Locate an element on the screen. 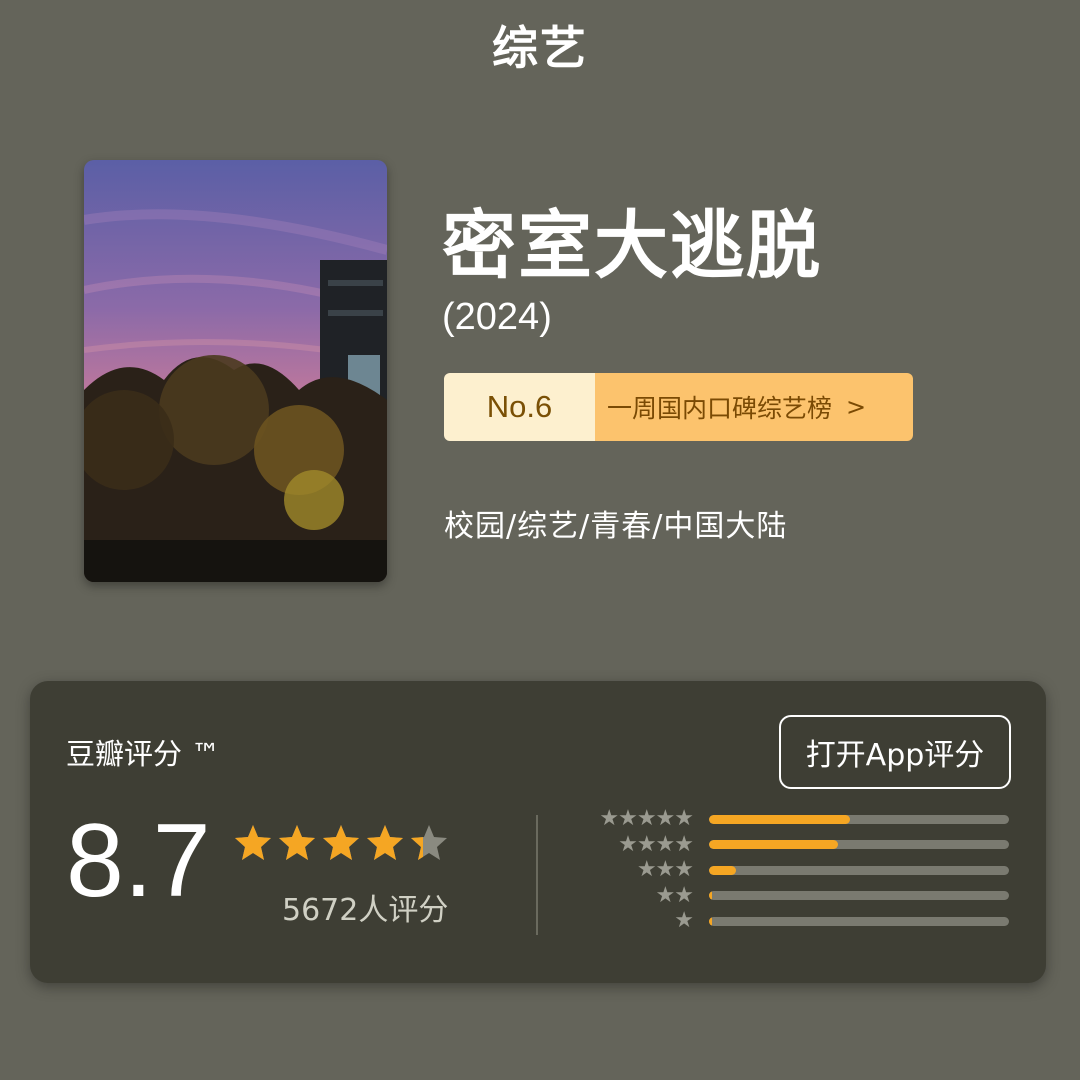 The height and width of the screenshot is (1080, 1080). sunset-campus-image is located at coordinates (235, 371).